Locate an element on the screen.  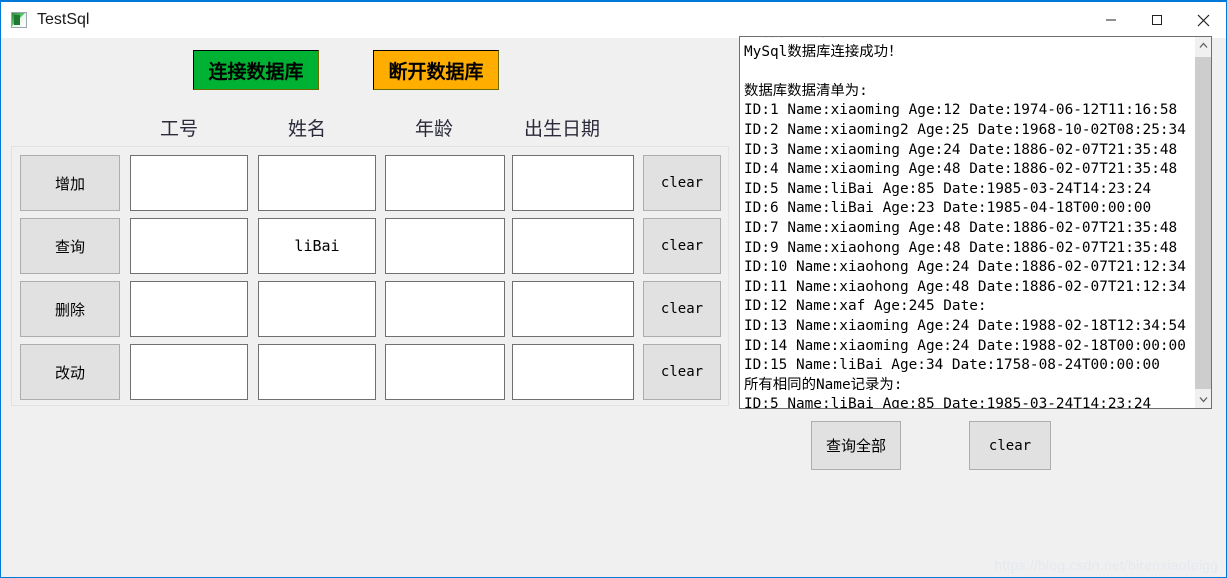
query-all-button: 查询全部 is located at coordinates (856, 445).